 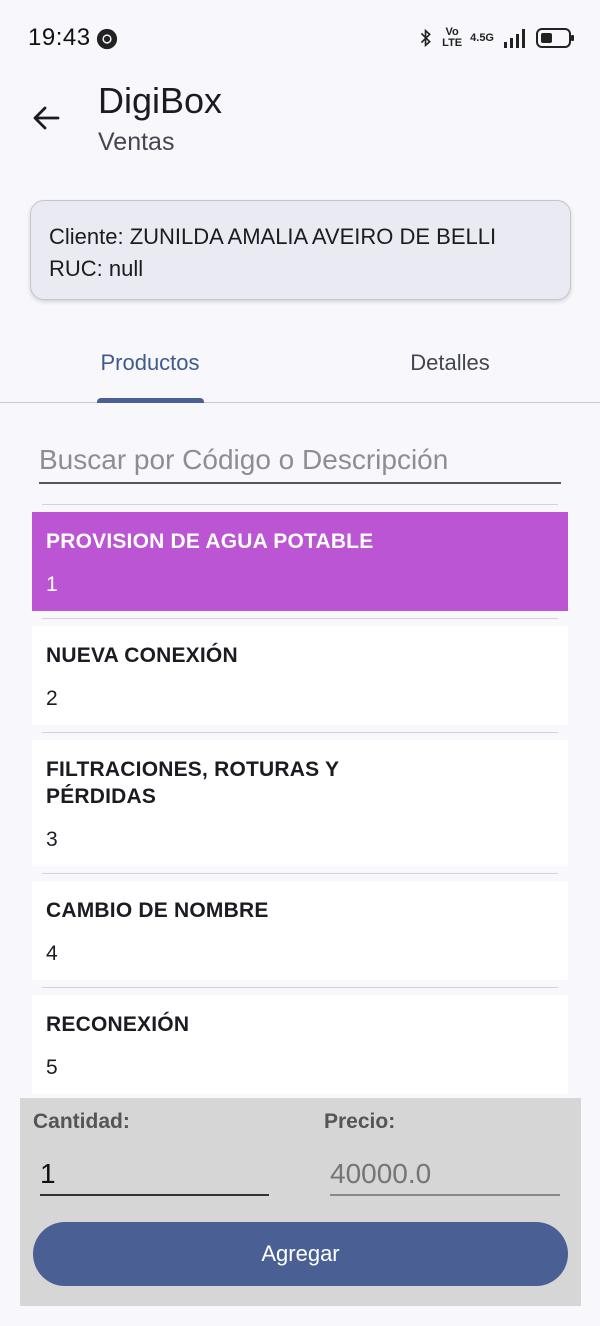 I want to click on app-subtitle: Ventas, so click(x=136, y=142).